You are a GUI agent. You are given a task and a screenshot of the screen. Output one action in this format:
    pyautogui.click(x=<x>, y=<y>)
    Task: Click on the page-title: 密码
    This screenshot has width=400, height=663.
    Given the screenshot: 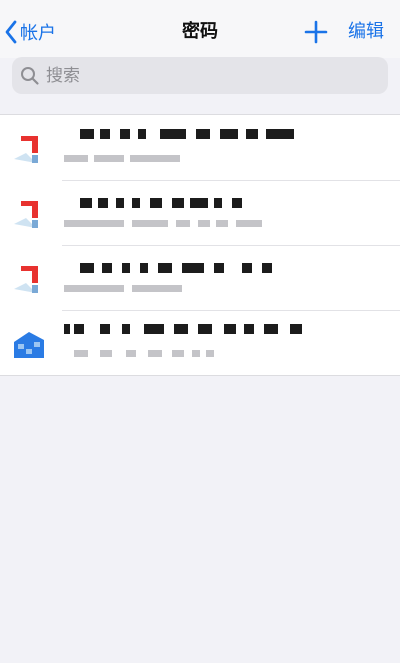 What is the action you would take?
    pyautogui.click(x=200, y=31)
    